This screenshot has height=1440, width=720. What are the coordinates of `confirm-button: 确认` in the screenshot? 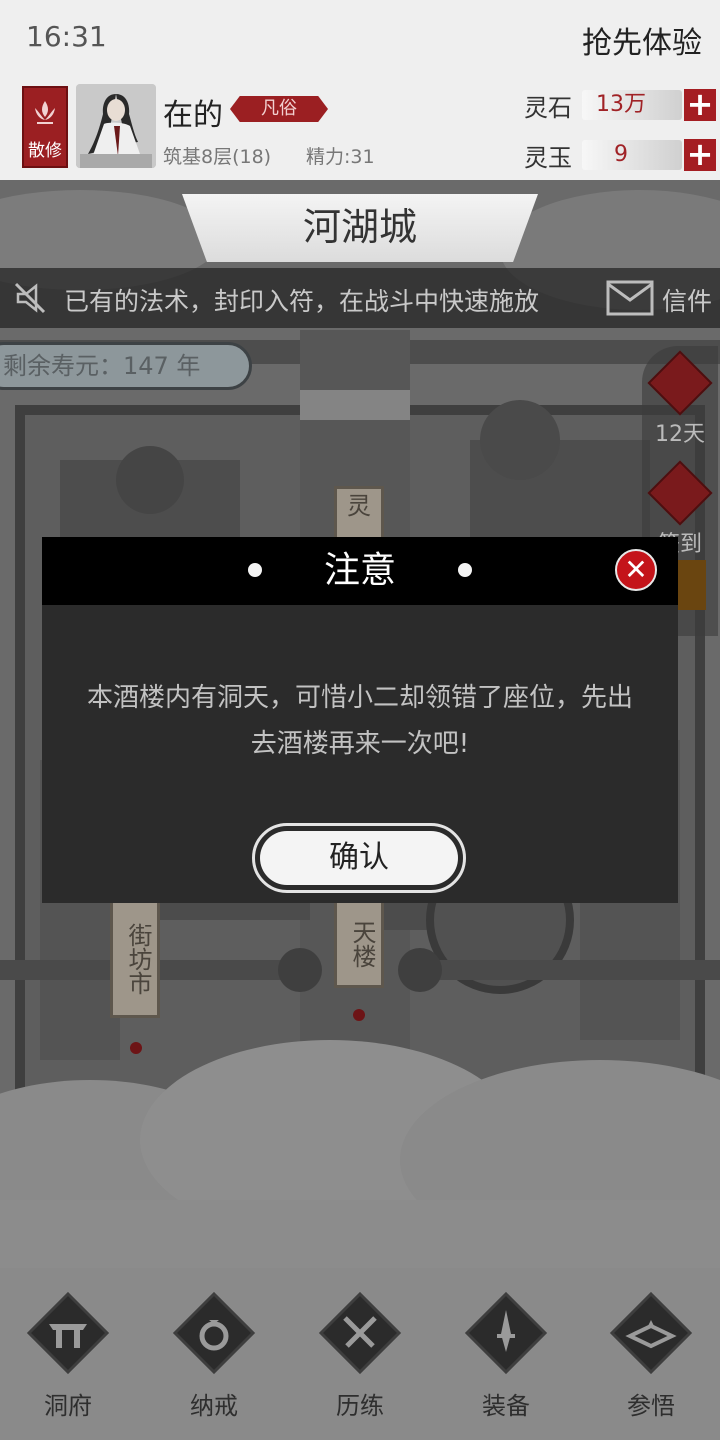 It's located at (359, 858).